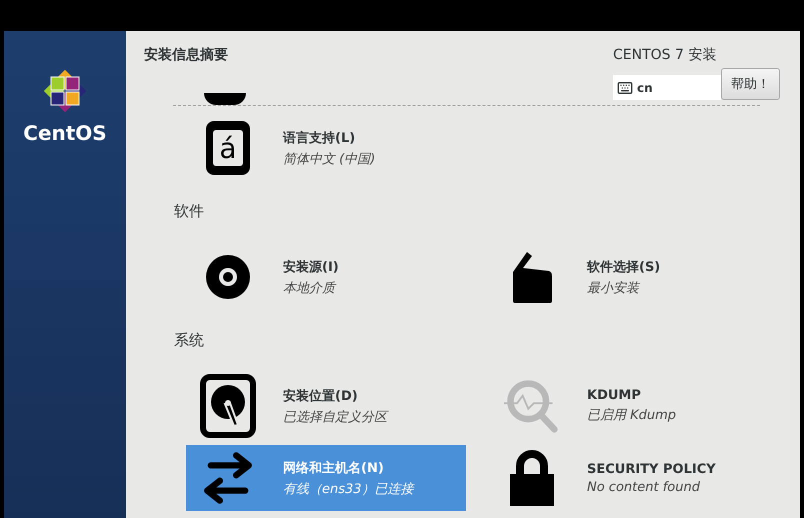 This screenshot has height=518, width=804. I want to click on spoke-status: 最小安装, so click(614, 288).